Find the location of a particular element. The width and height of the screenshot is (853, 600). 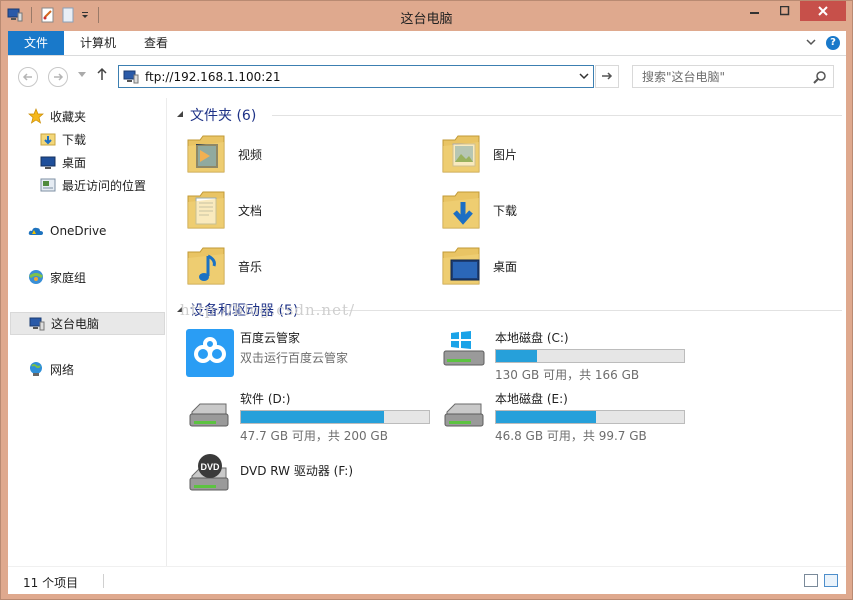

navigation-bar: ftp://192.168.1.100:21 搜索"这台电脑" is located at coordinates (427, 77).